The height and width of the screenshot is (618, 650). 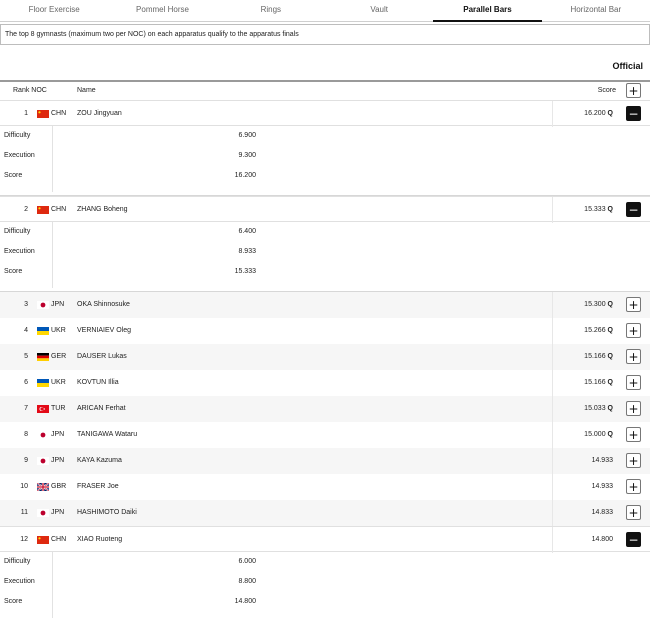 I want to click on breakdown-execution-row: Execution 9.300, so click(x=325, y=156).